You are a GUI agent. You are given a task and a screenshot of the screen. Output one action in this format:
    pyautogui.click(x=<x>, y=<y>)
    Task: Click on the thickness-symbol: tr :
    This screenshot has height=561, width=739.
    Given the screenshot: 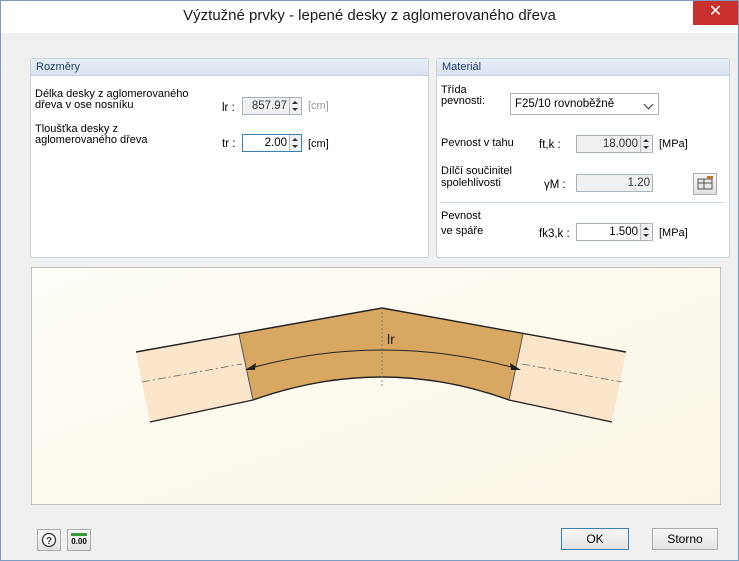 What is the action you would take?
    pyautogui.click(x=229, y=144)
    